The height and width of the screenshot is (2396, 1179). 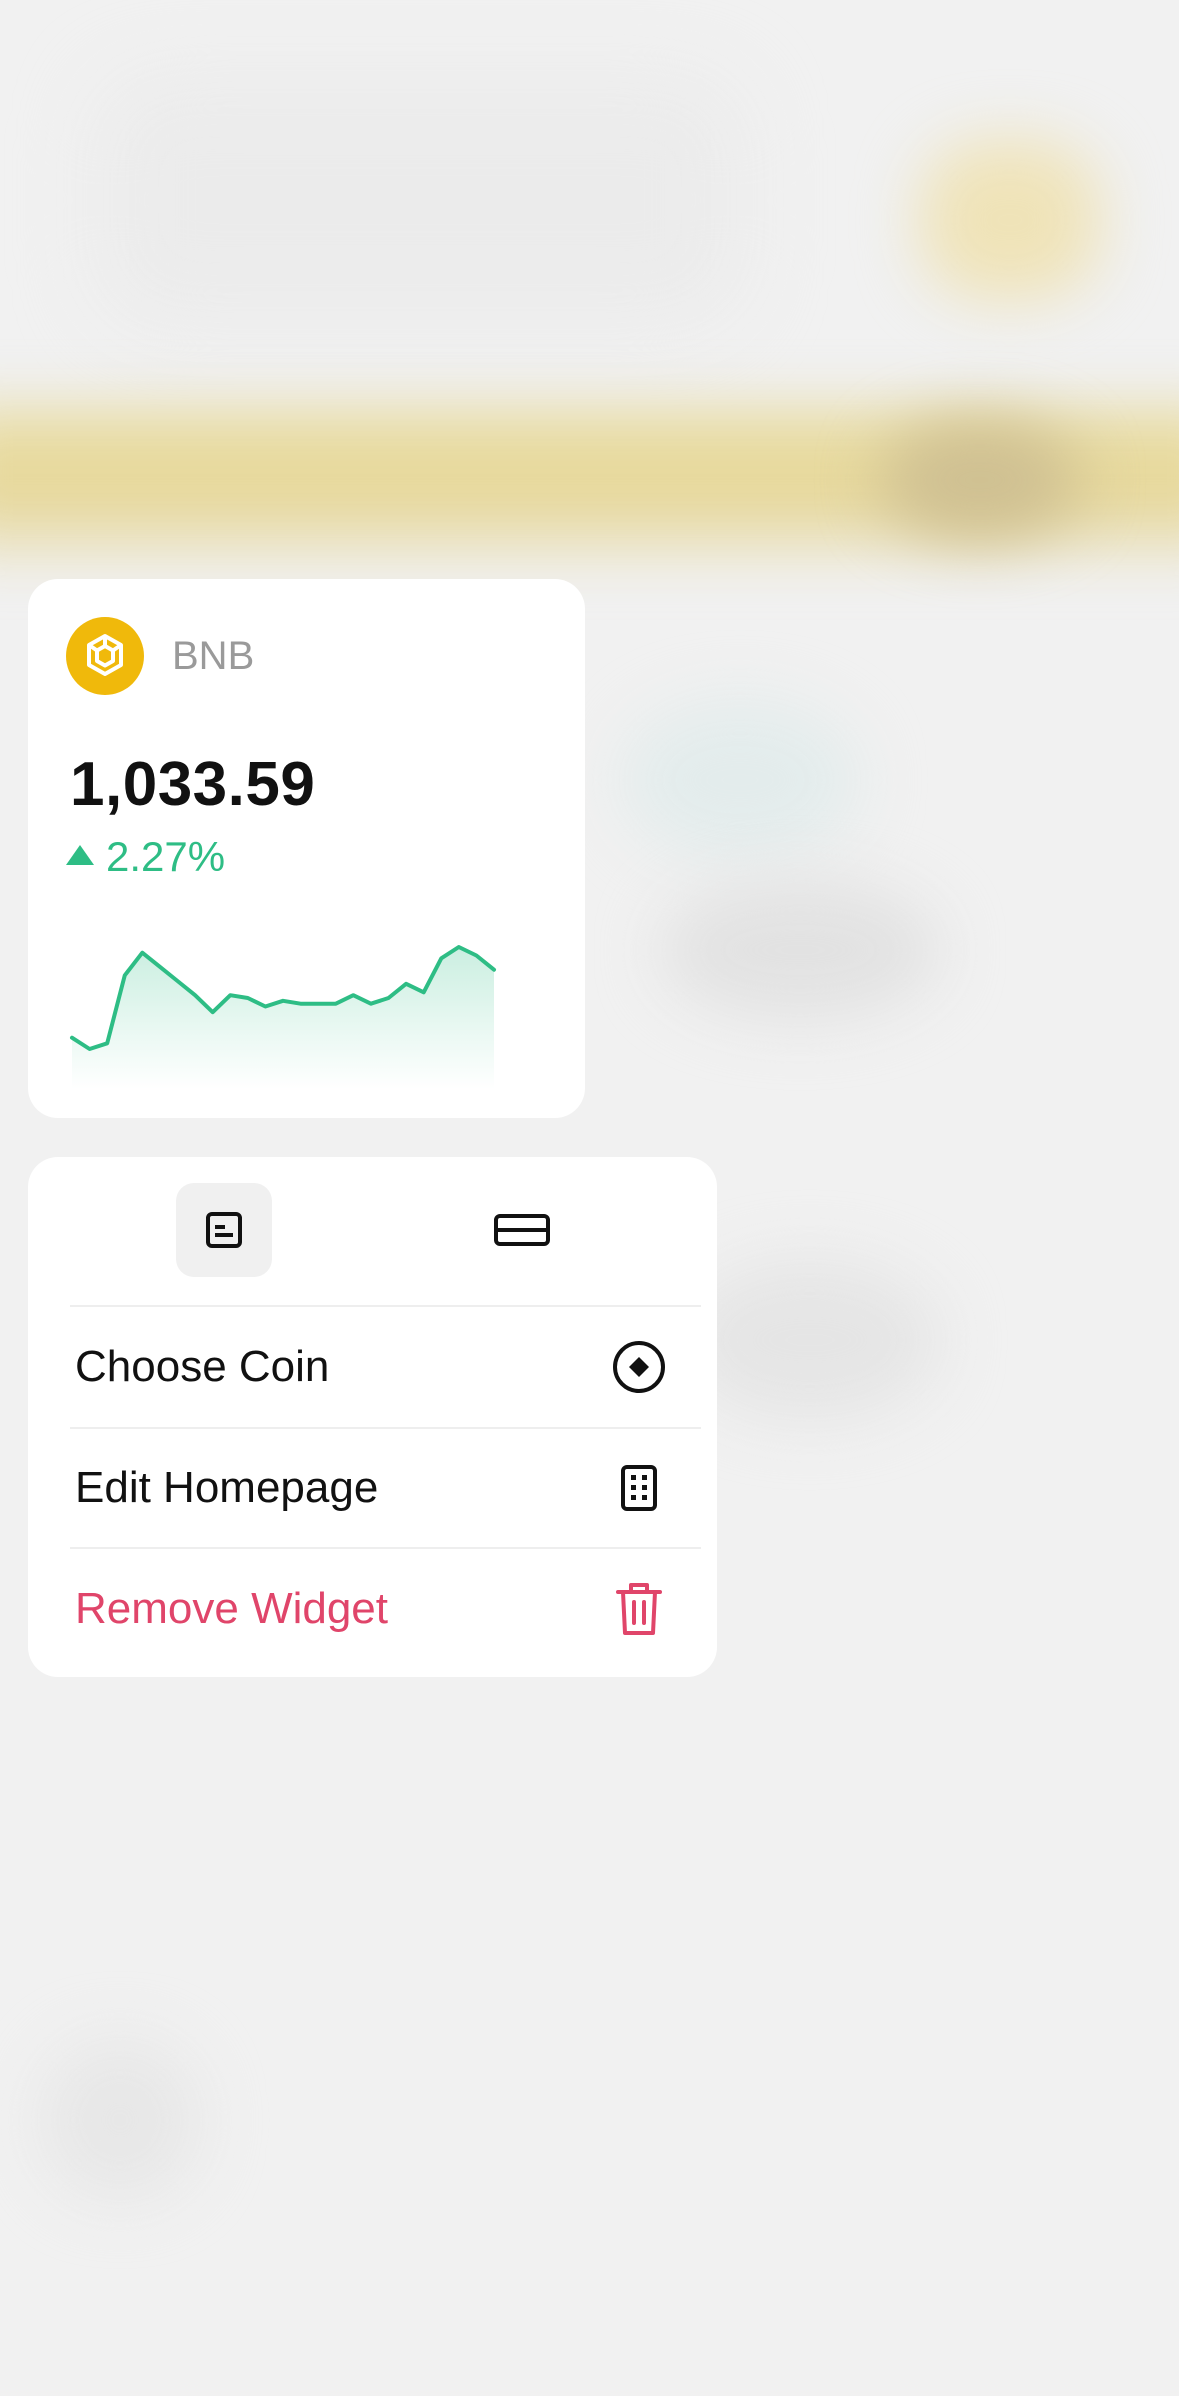 I want to click on edit-grid-icon, so click(x=639, y=1488).